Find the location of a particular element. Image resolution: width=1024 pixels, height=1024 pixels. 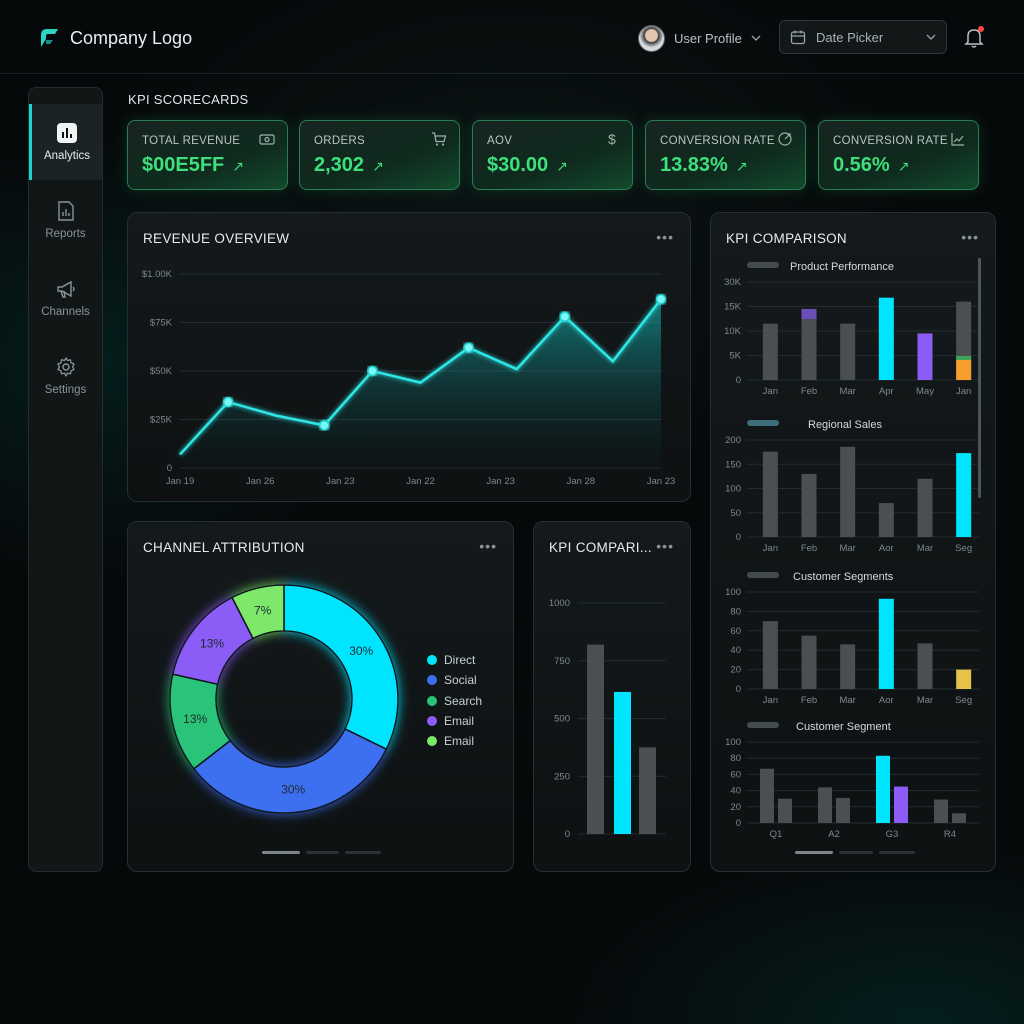

avatar is located at coordinates (651, 38).